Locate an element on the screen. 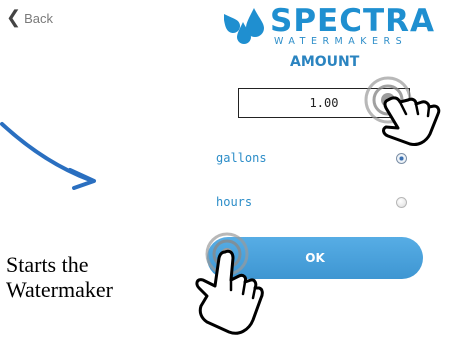  logo-wordmark: SPECTRA is located at coordinates (352, 21).